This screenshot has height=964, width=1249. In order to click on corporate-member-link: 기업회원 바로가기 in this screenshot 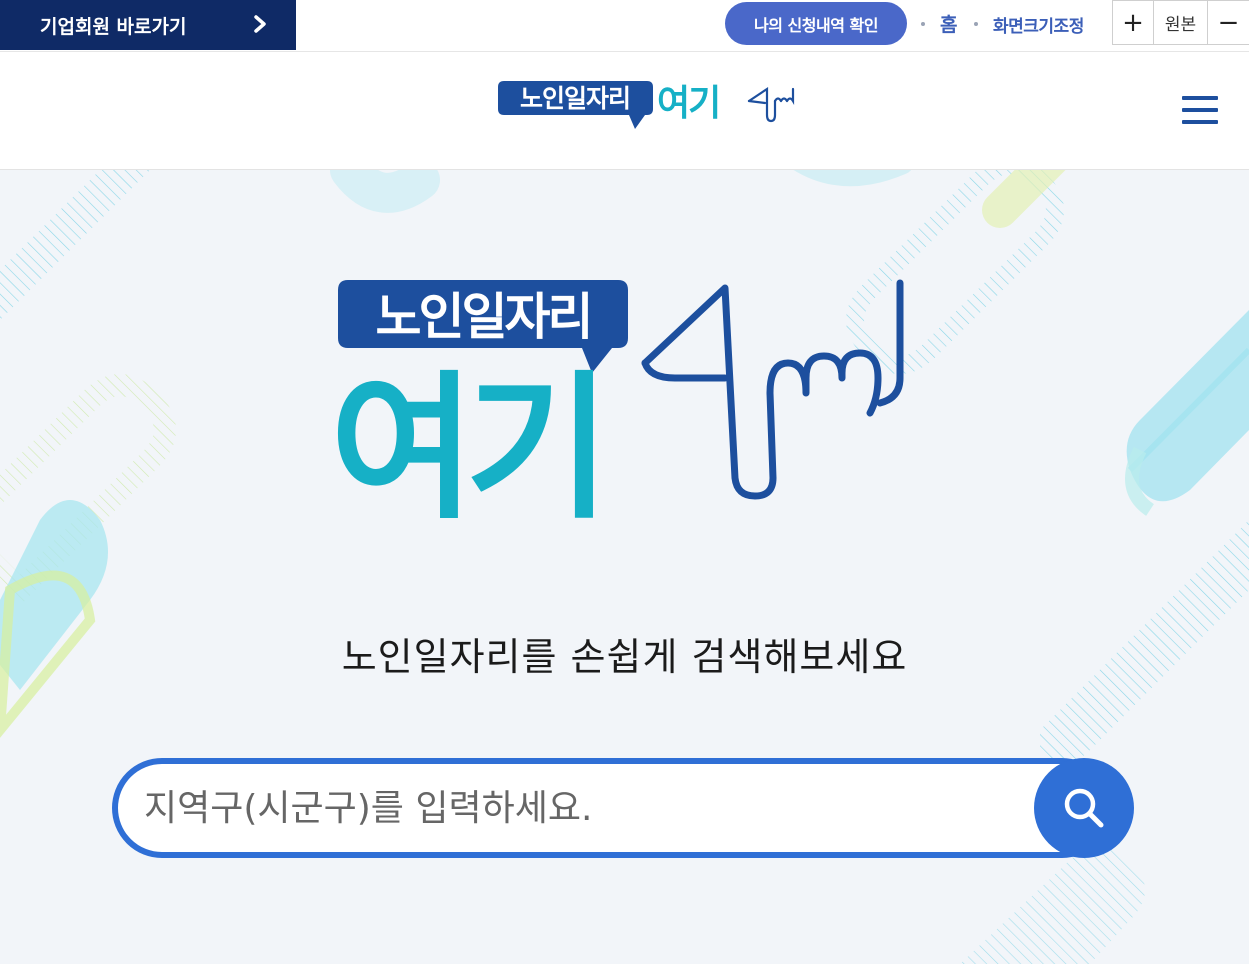, I will do `click(148, 25)`.